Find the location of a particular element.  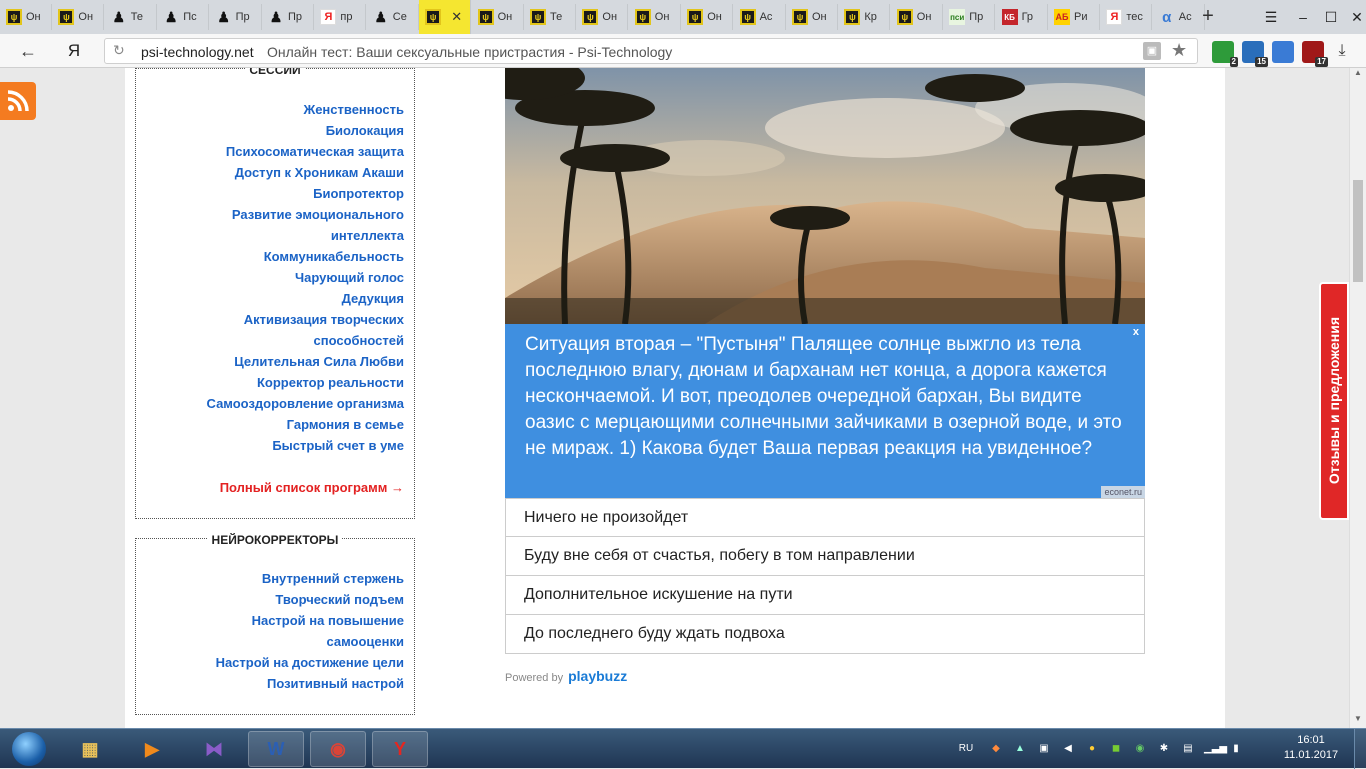

answer-option: Ничего не произойдет is located at coordinates (825, 517).